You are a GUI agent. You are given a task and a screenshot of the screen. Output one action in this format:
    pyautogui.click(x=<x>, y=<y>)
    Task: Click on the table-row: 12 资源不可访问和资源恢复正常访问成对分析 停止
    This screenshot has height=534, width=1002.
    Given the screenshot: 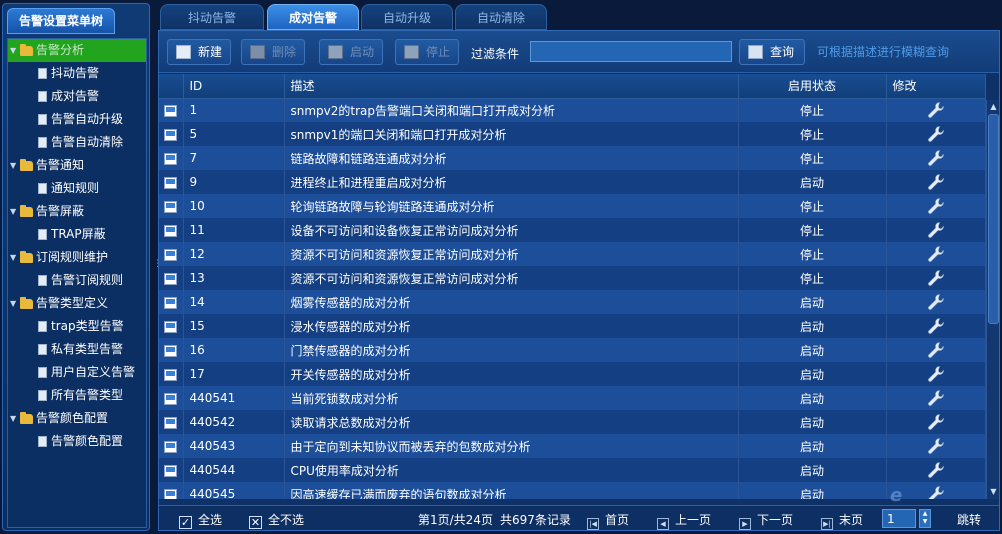 What is the action you would take?
    pyautogui.click(x=572, y=254)
    